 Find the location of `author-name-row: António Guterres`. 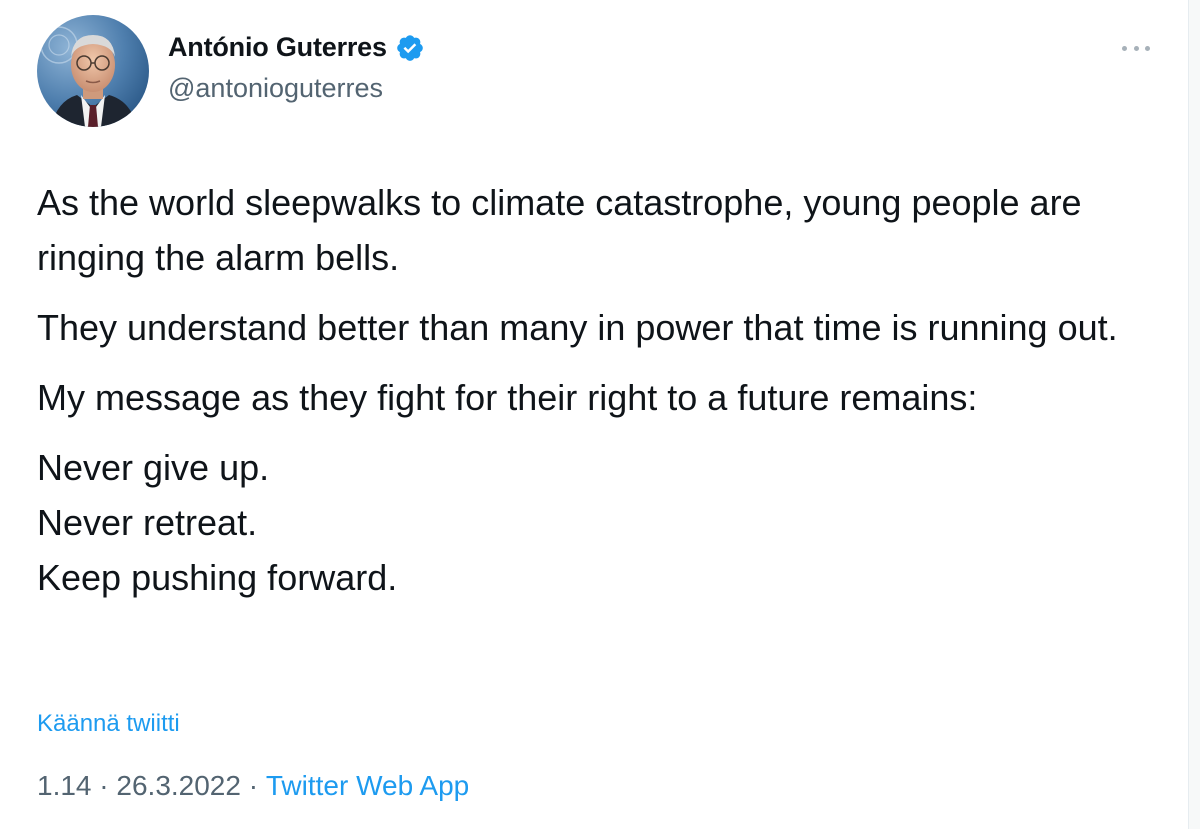

author-name-row: António Guterres is located at coordinates (296, 47).